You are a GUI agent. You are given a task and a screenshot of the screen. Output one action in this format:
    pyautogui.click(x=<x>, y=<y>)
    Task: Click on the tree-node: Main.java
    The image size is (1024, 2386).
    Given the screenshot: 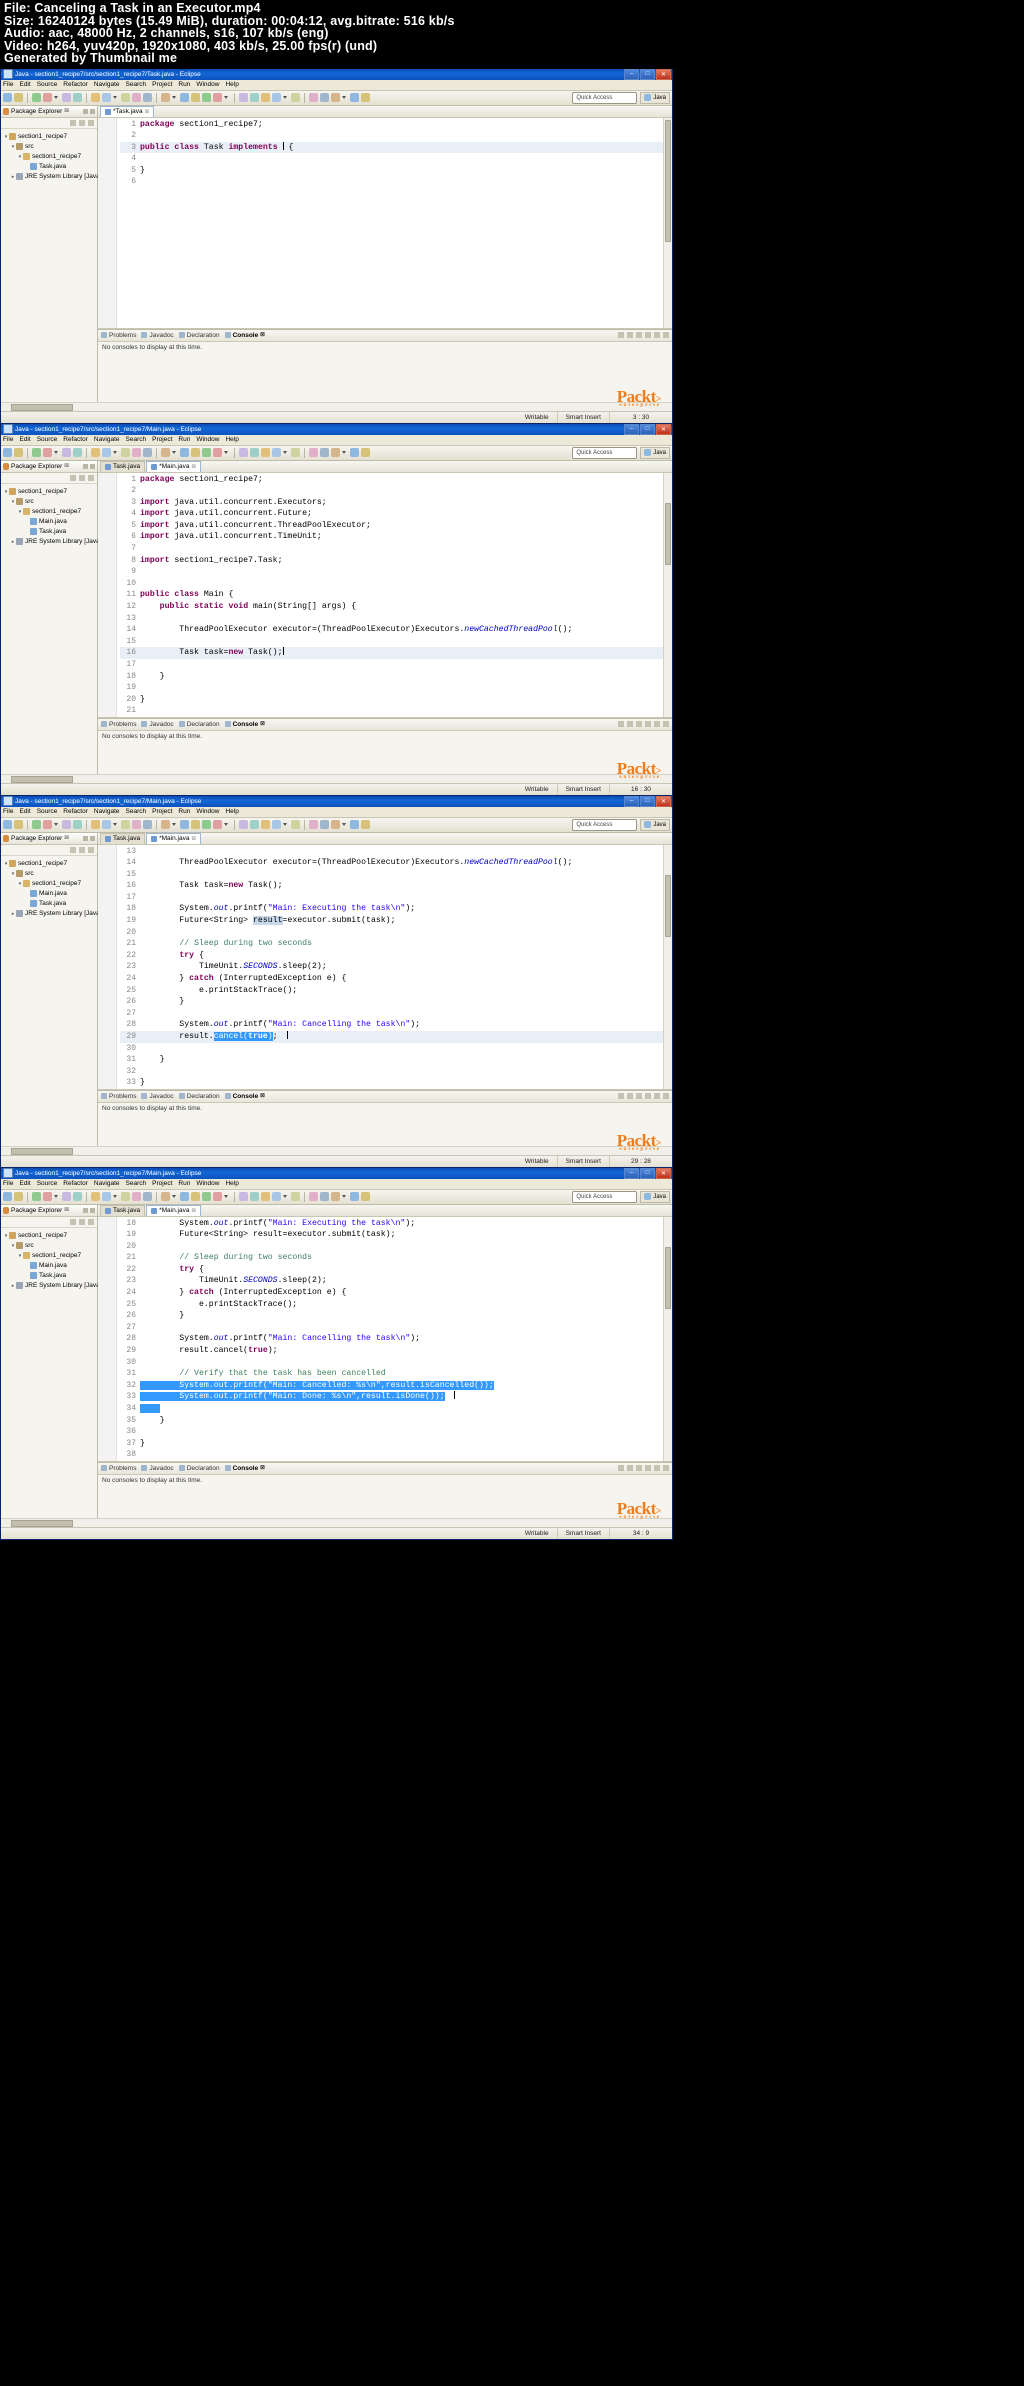 What is the action you would take?
    pyautogui.click(x=50, y=522)
    